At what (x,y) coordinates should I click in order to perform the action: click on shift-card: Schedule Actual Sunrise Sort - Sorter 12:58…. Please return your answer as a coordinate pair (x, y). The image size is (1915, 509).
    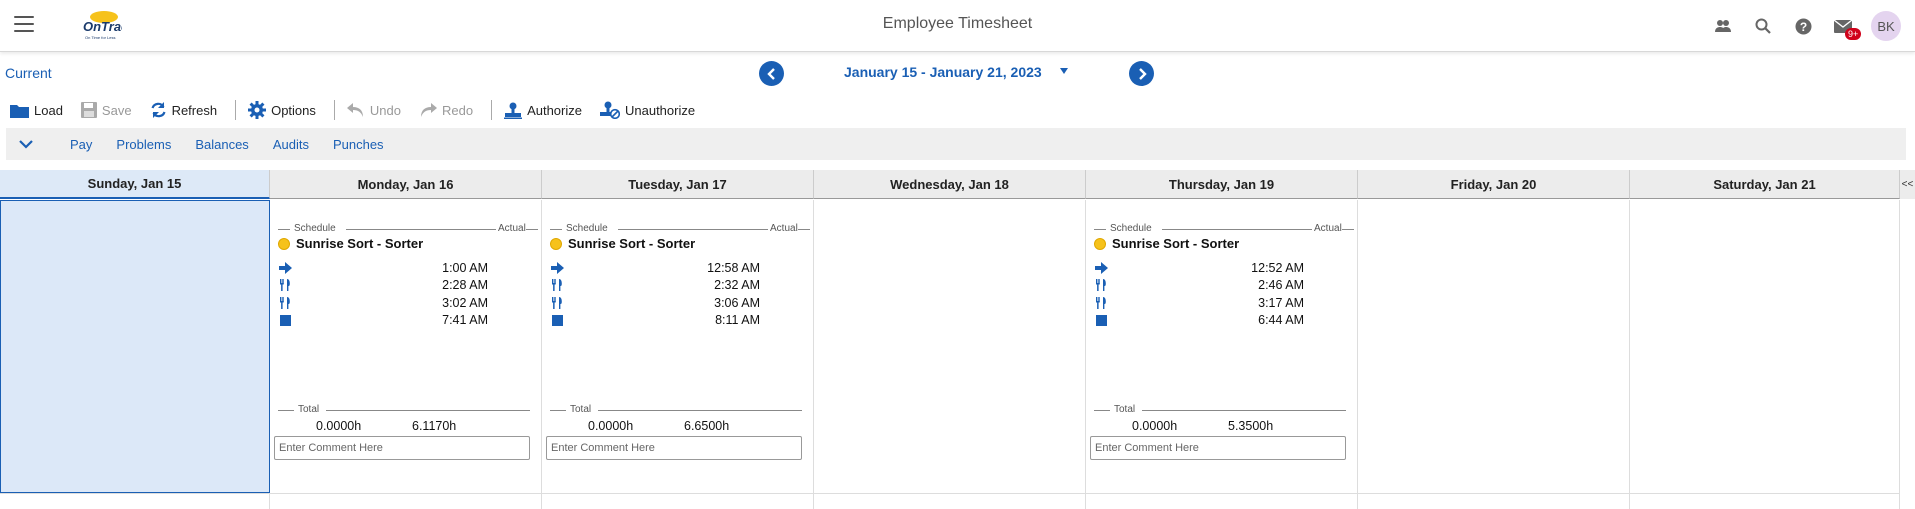
    Looking at the image, I should click on (678, 346).